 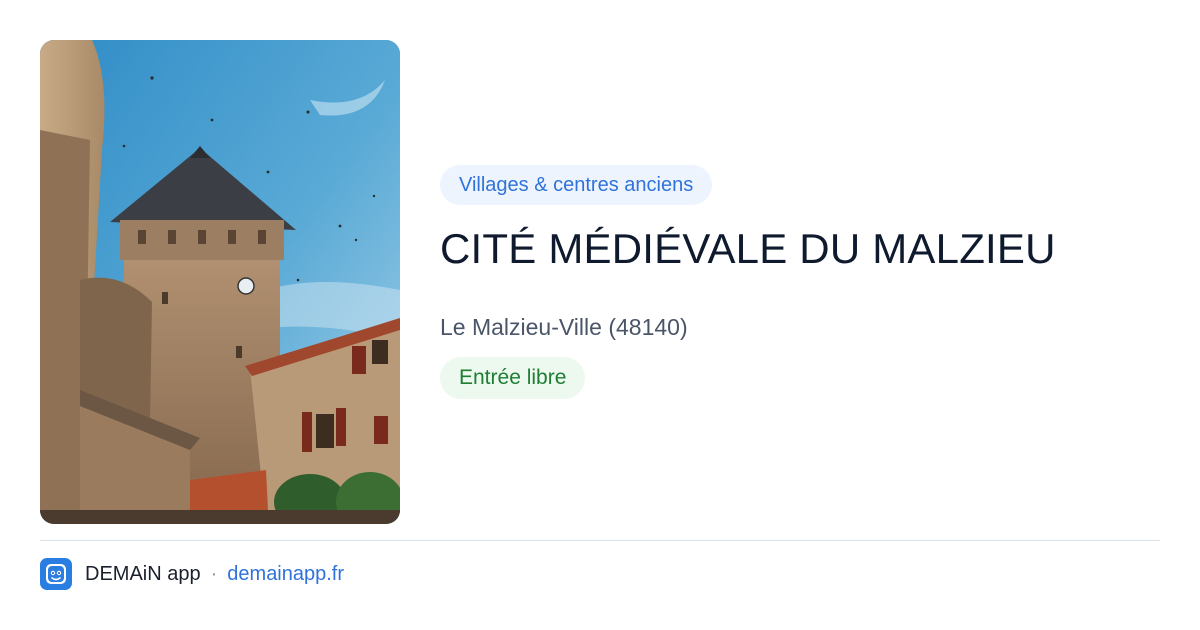 I want to click on place-location: Le Malzieu-Ville (48140), so click(x=564, y=327).